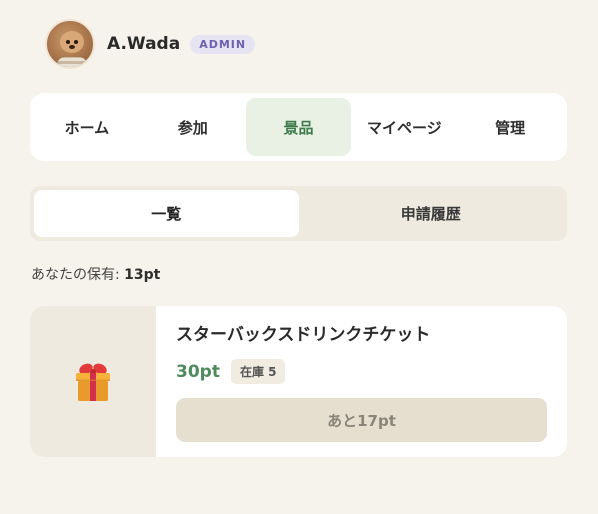  What do you see at coordinates (404, 127) in the screenshot?
I see `nav-item-mypage: マイページ` at bounding box center [404, 127].